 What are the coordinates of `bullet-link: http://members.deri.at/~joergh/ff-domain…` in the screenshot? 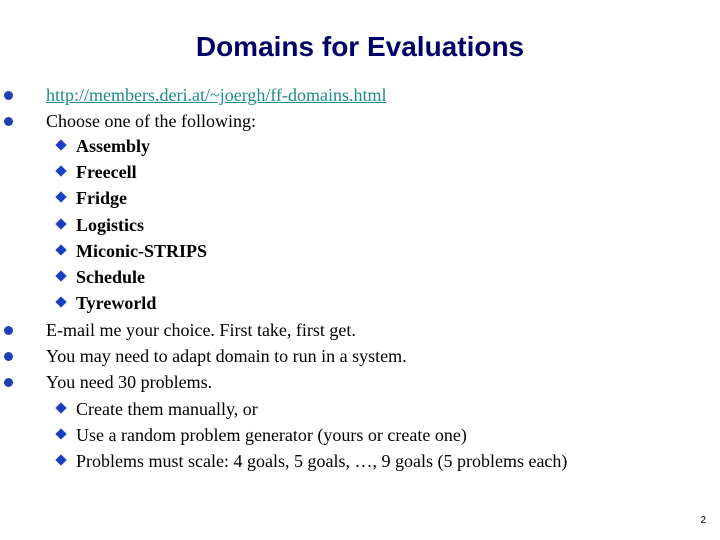 It's located at (195, 95).